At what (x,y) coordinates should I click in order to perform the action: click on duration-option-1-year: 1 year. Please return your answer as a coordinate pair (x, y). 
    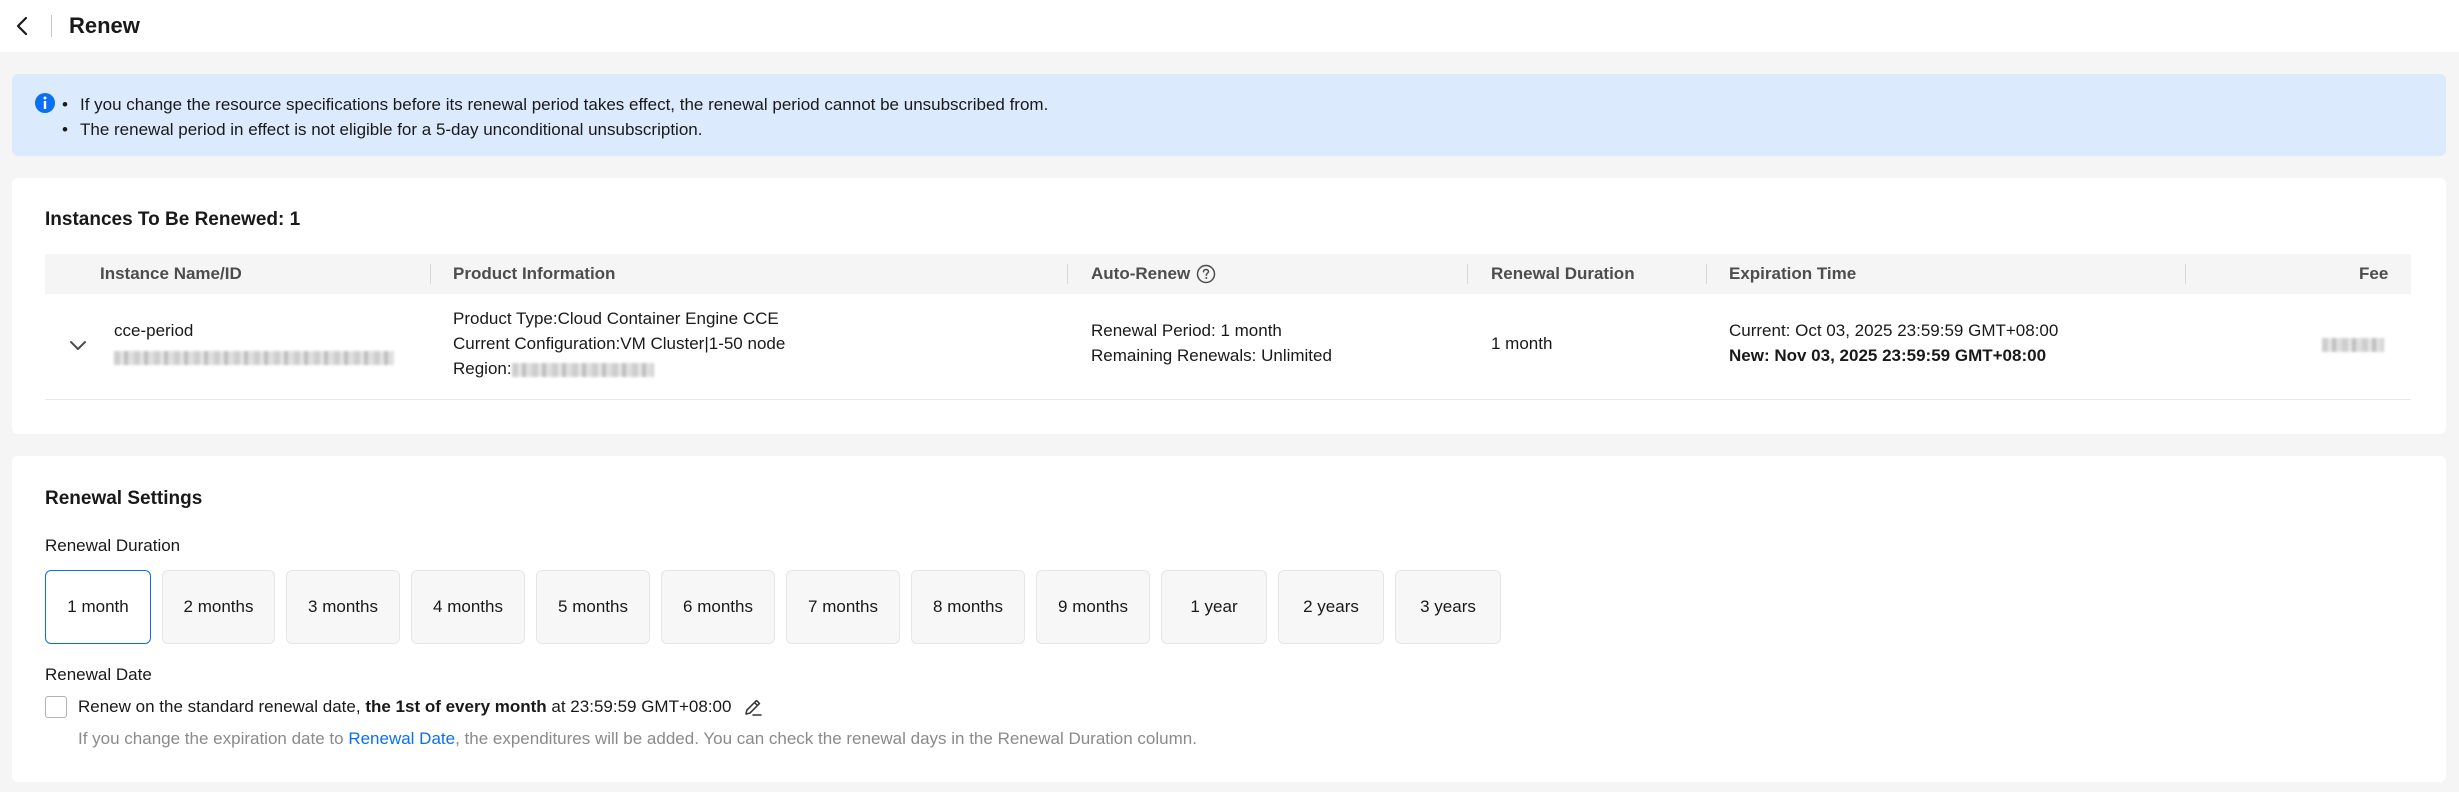
    Looking at the image, I should click on (1214, 607).